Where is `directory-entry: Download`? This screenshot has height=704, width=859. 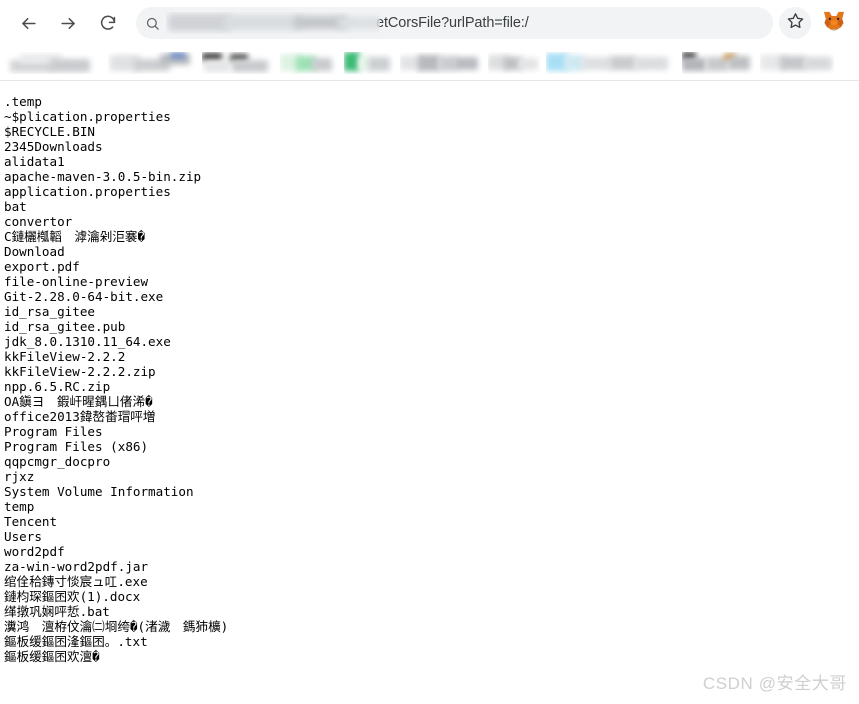
directory-entry: Download is located at coordinates (34, 251).